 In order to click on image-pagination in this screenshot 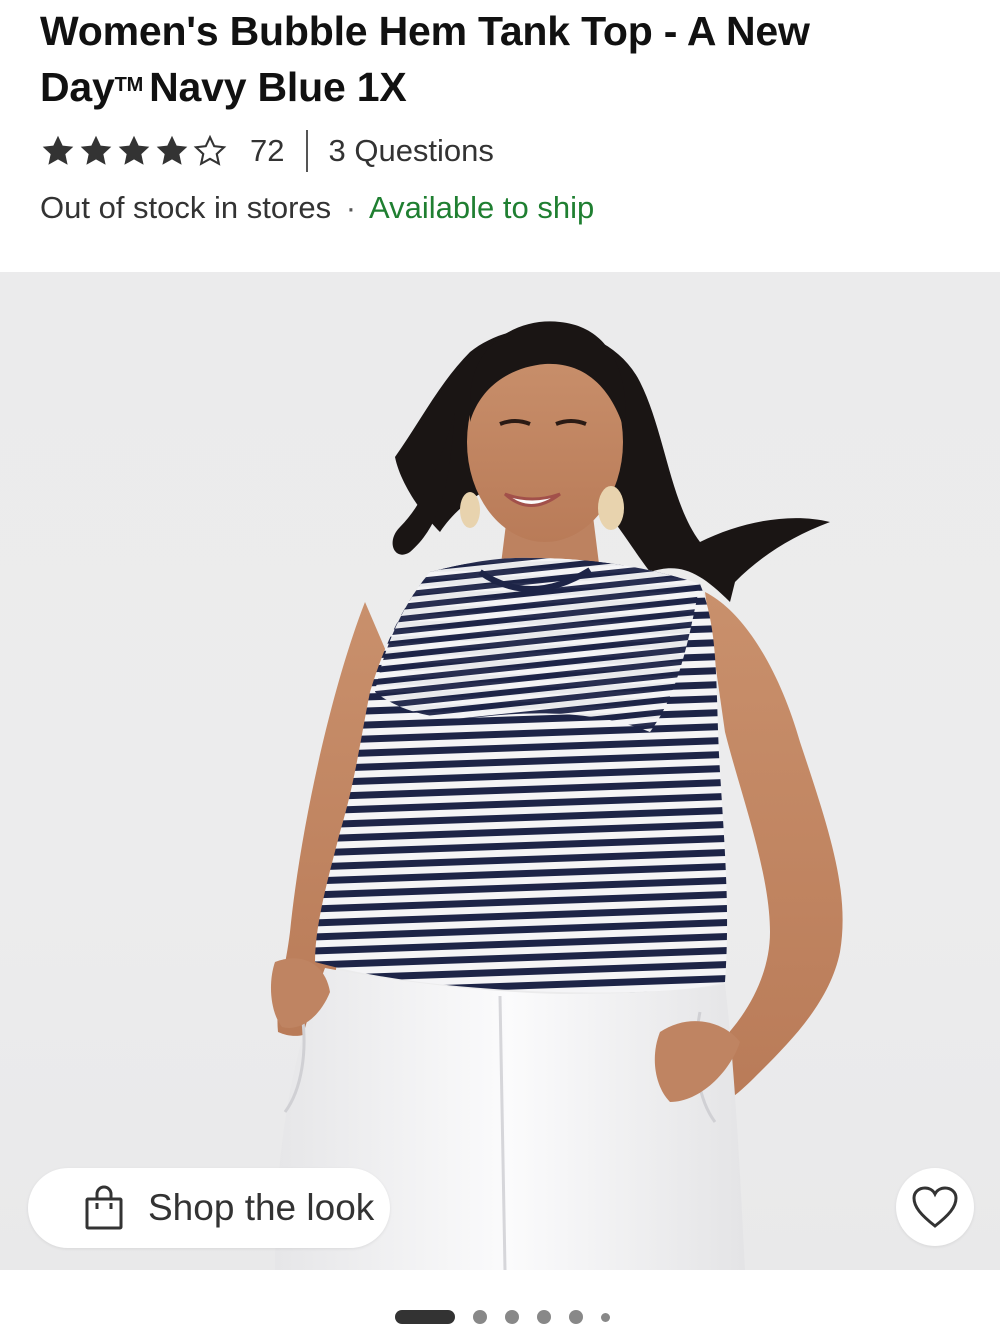, I will do `click(511, 1317)`.